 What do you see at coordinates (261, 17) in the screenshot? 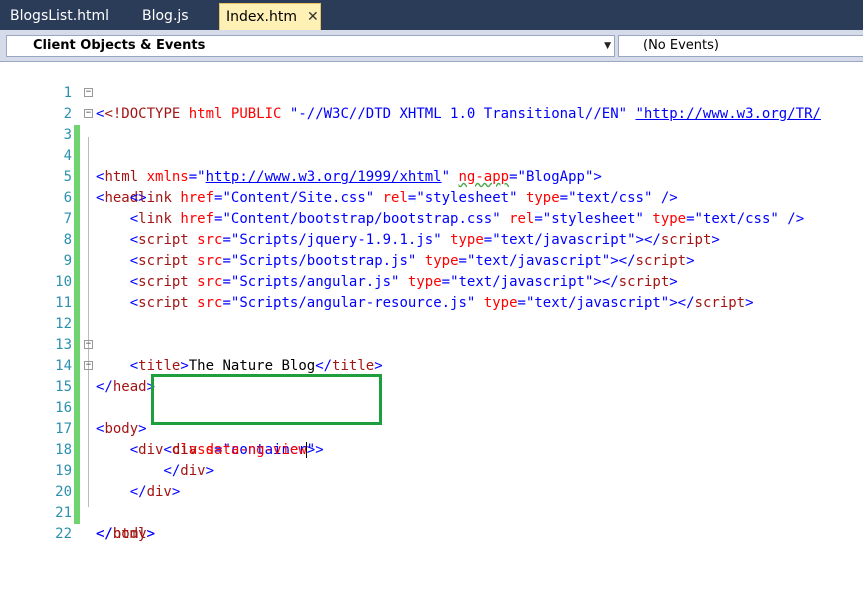
I see `tab-label: Index.htm` at bounding box center [261, 17].